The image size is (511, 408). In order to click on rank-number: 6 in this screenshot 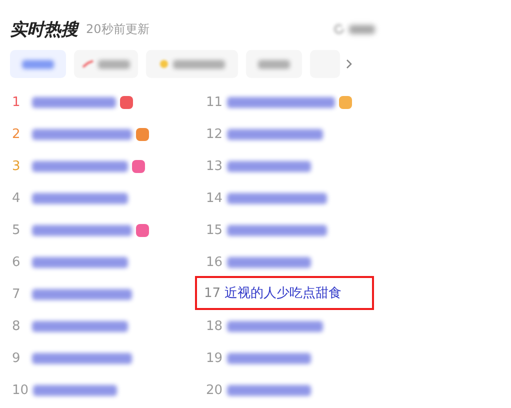, I will do `click(17, 262)`.